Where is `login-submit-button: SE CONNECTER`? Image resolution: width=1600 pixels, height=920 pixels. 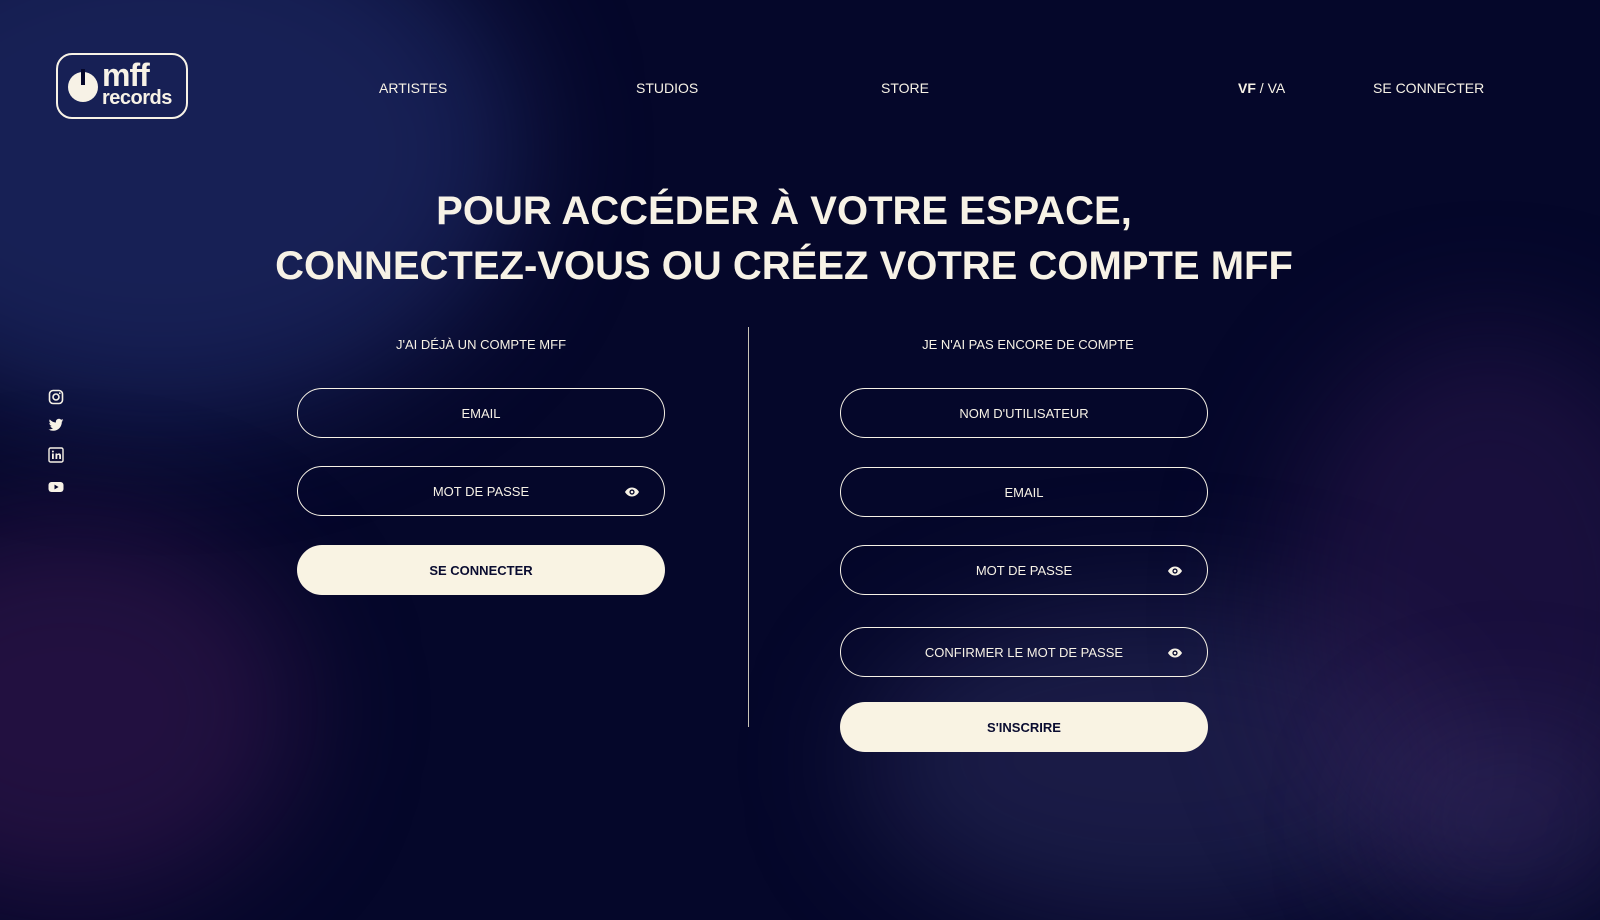 login-submit-button: SE CONNECTER is located at coordinates (481, 570).